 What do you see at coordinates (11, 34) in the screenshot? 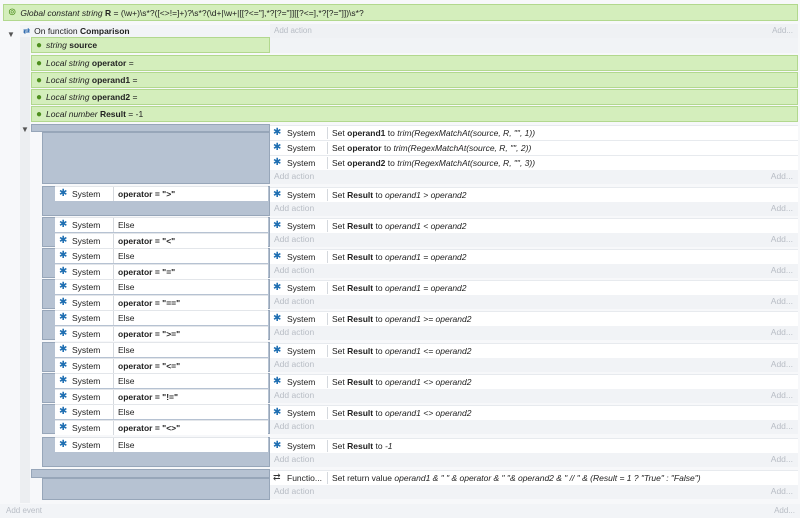
I see `collapse-toggle-icon: ▼` at bounding box center [11, 34].